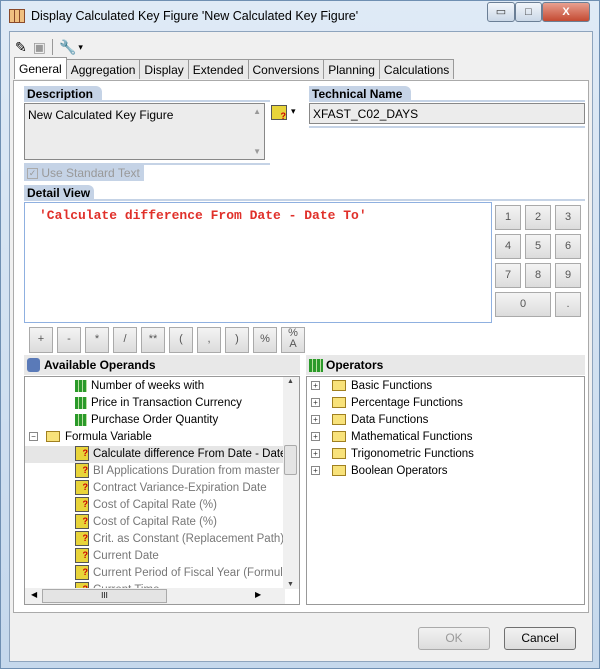 The width and height of the screenshot is (600, 669). I want to click on operator-folder: + Basic Functions, so click(371, 386).